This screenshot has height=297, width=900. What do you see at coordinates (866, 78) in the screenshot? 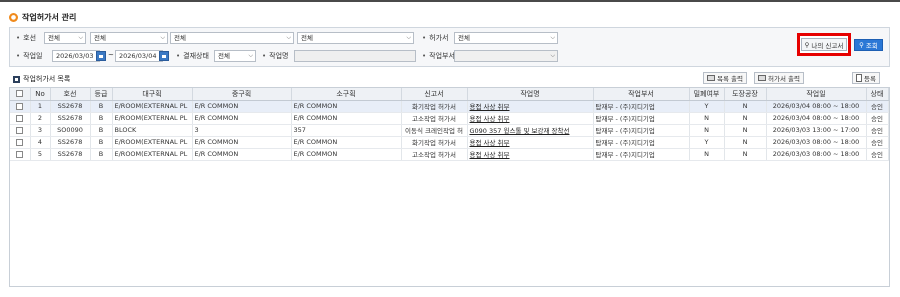
I see `register-button: 등록` at bounding box center [866, 78].